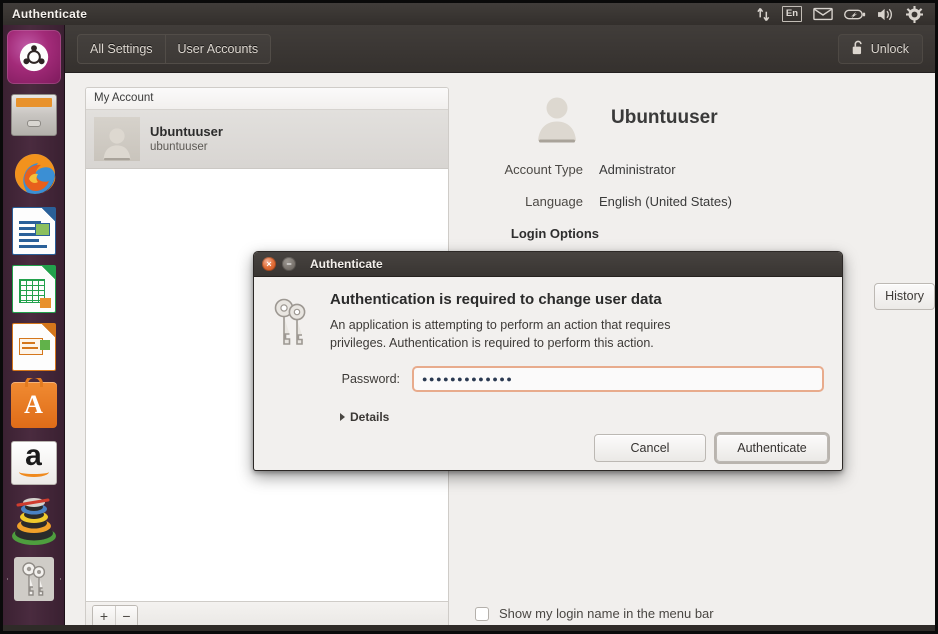  What do you see at coordinates (664, 117) in the screenshot?
I see `page-title: Ubuntuuser` at bounding box center [664, 117].